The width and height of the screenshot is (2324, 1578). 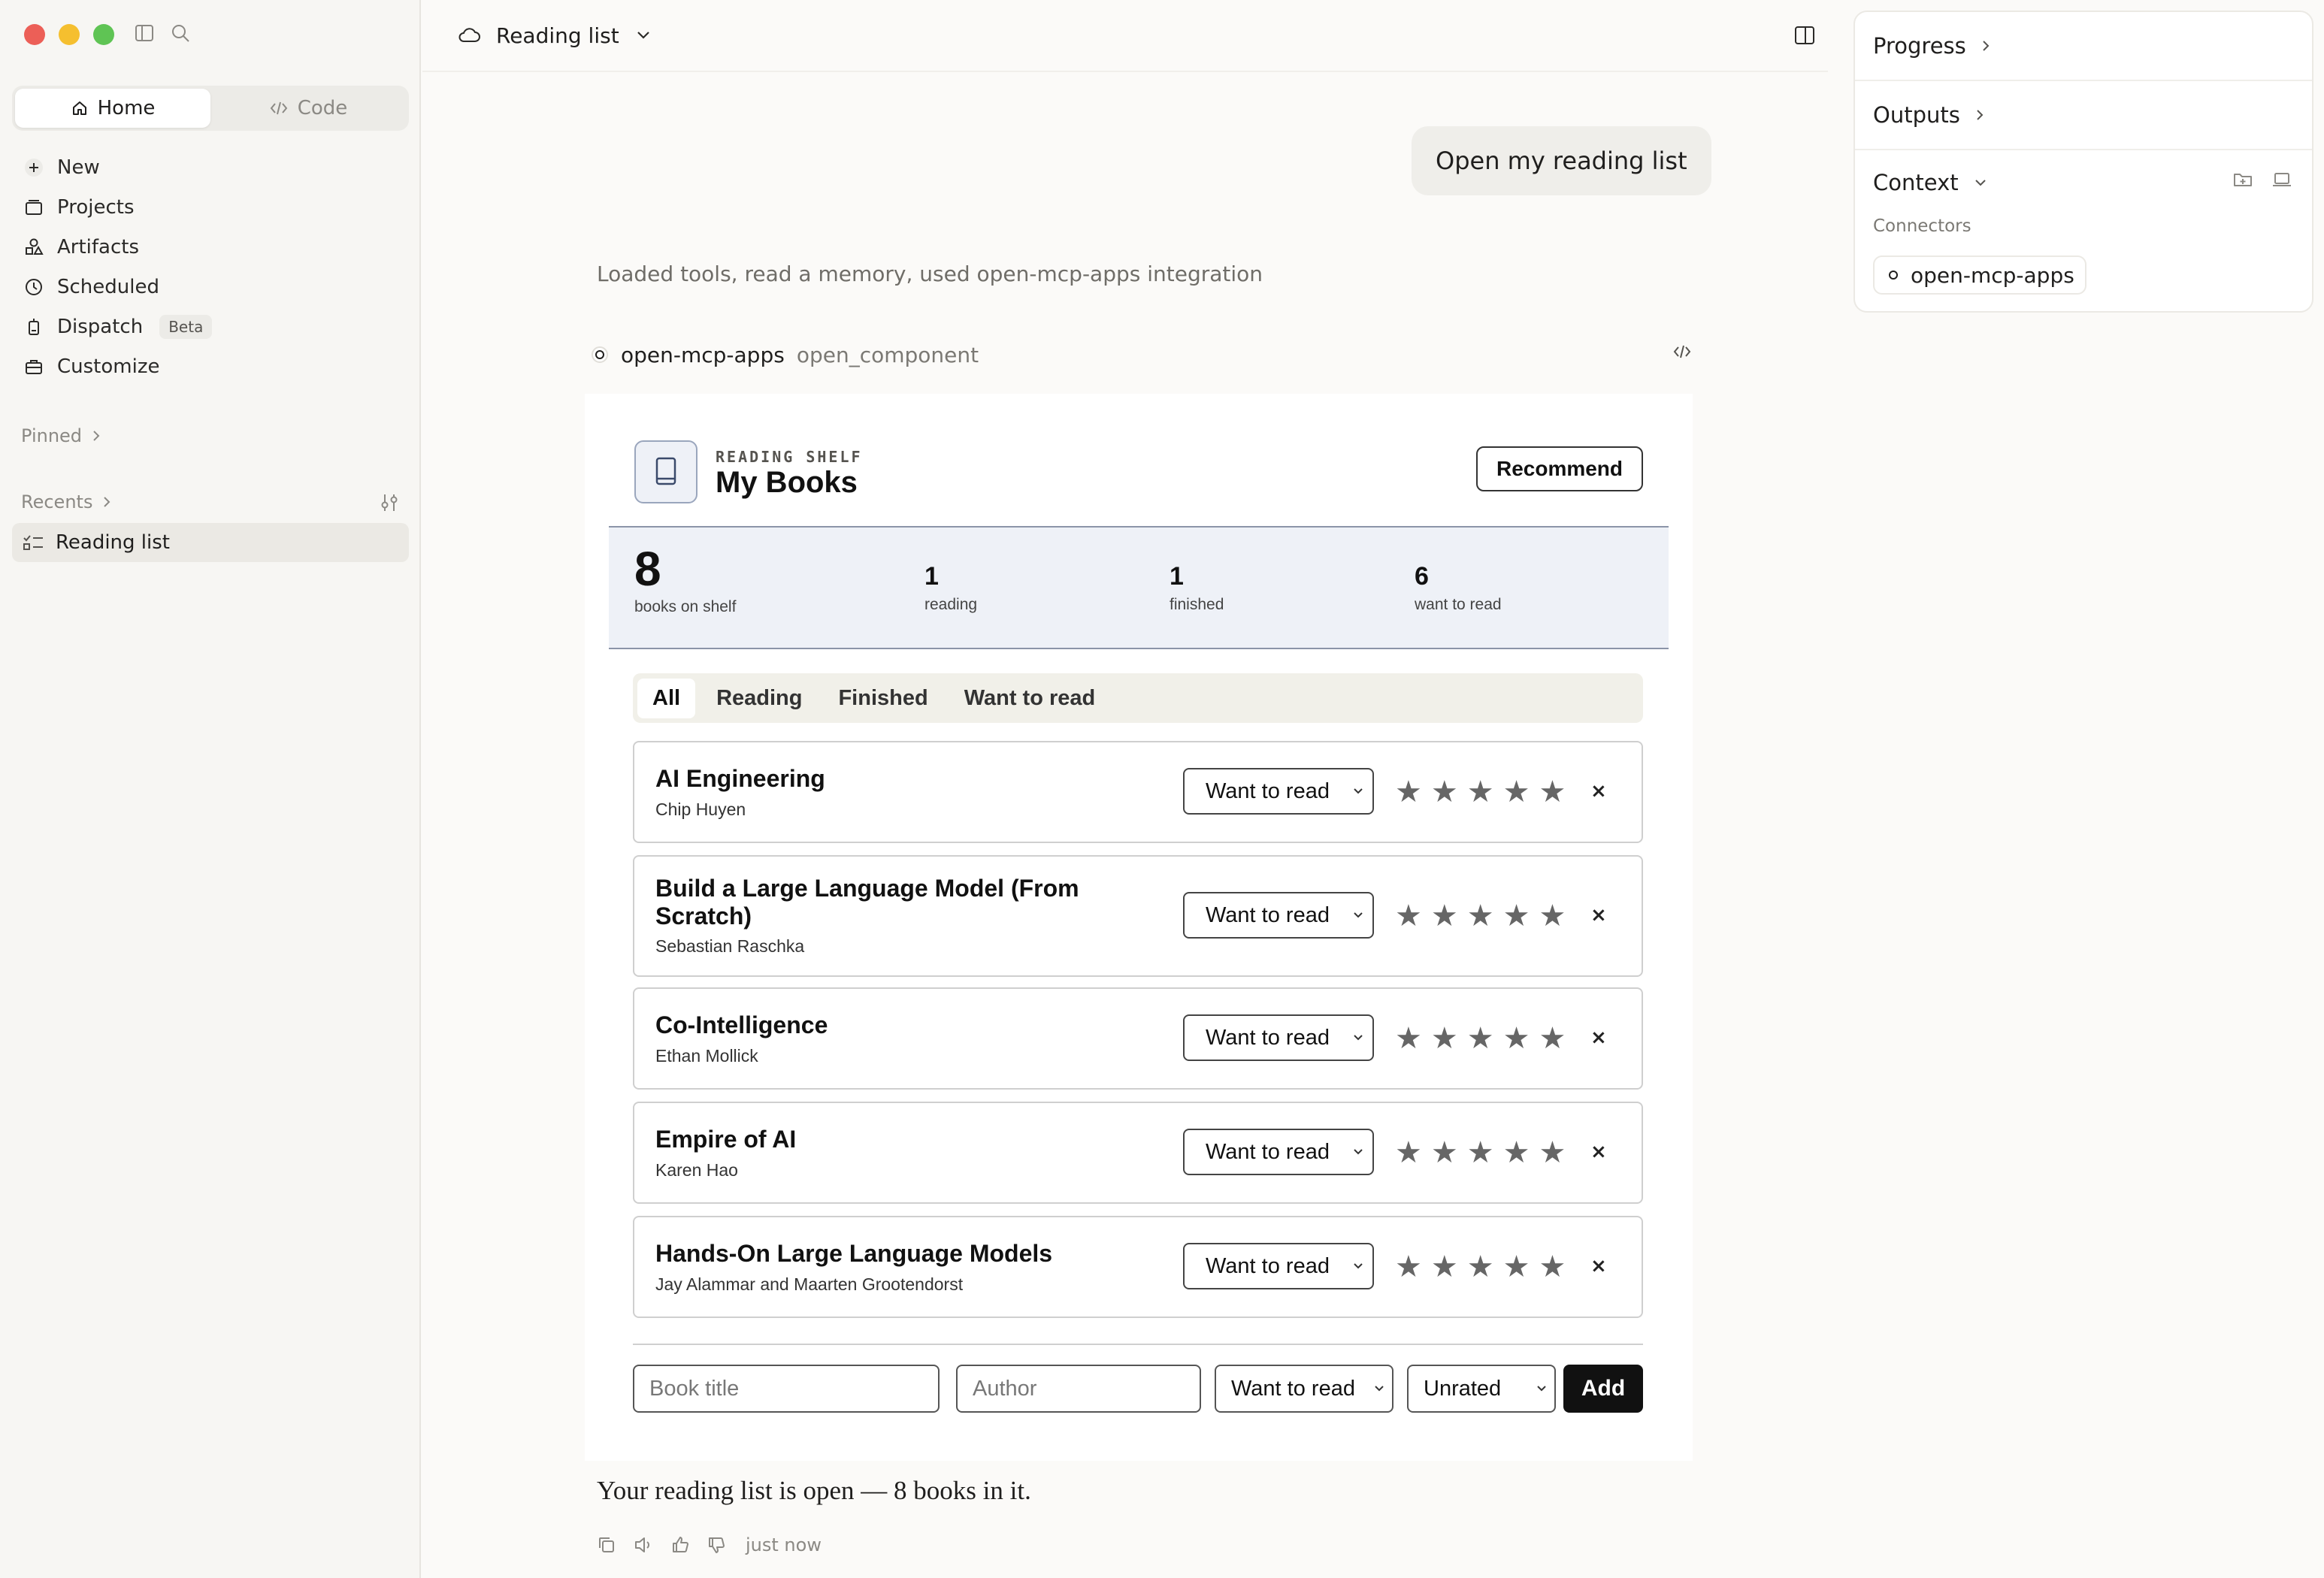 What do you see at coordinates (390, 502) in the screenshot?
I see `filter-icon` at bounding box center [390, 502].